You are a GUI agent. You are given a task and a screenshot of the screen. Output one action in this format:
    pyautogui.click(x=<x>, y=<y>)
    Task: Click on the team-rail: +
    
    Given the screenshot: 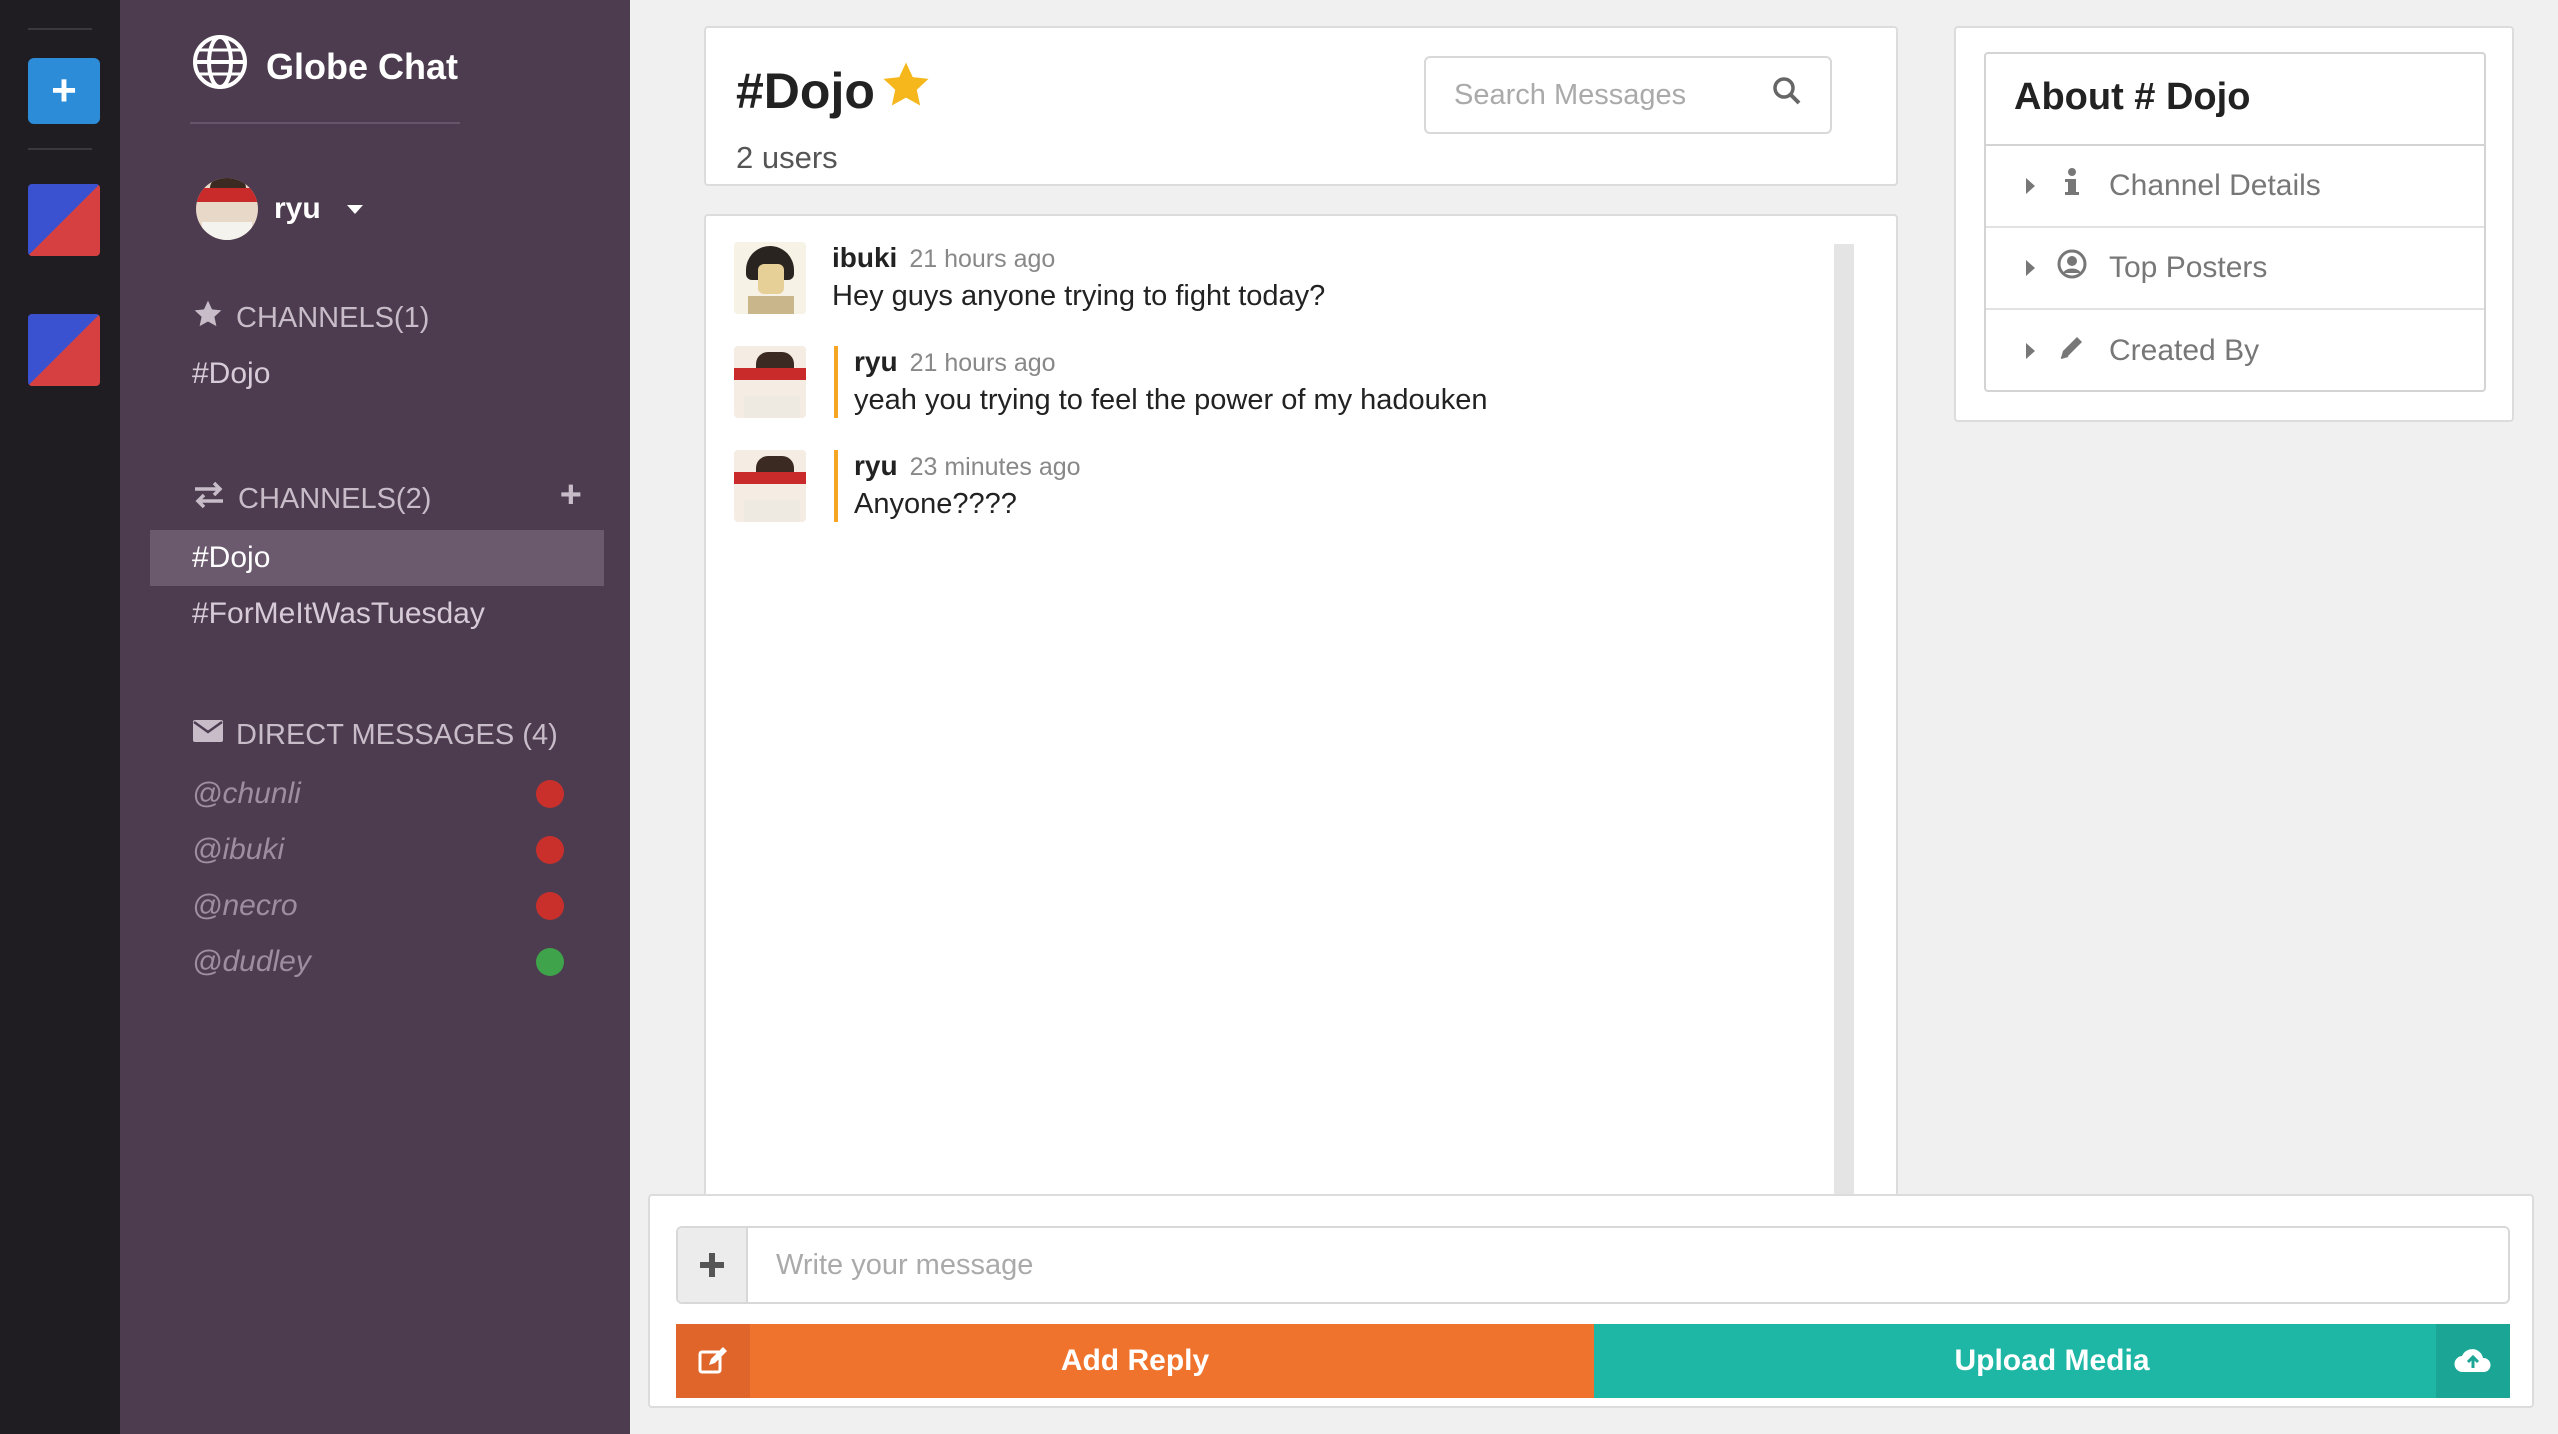 What is the action you would take?
    pyautogui.click(x=60, y=717)
    